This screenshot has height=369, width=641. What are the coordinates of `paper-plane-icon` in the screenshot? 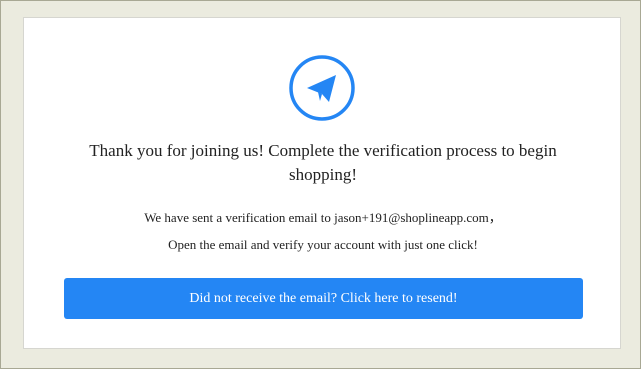 It's located at (322, 88).